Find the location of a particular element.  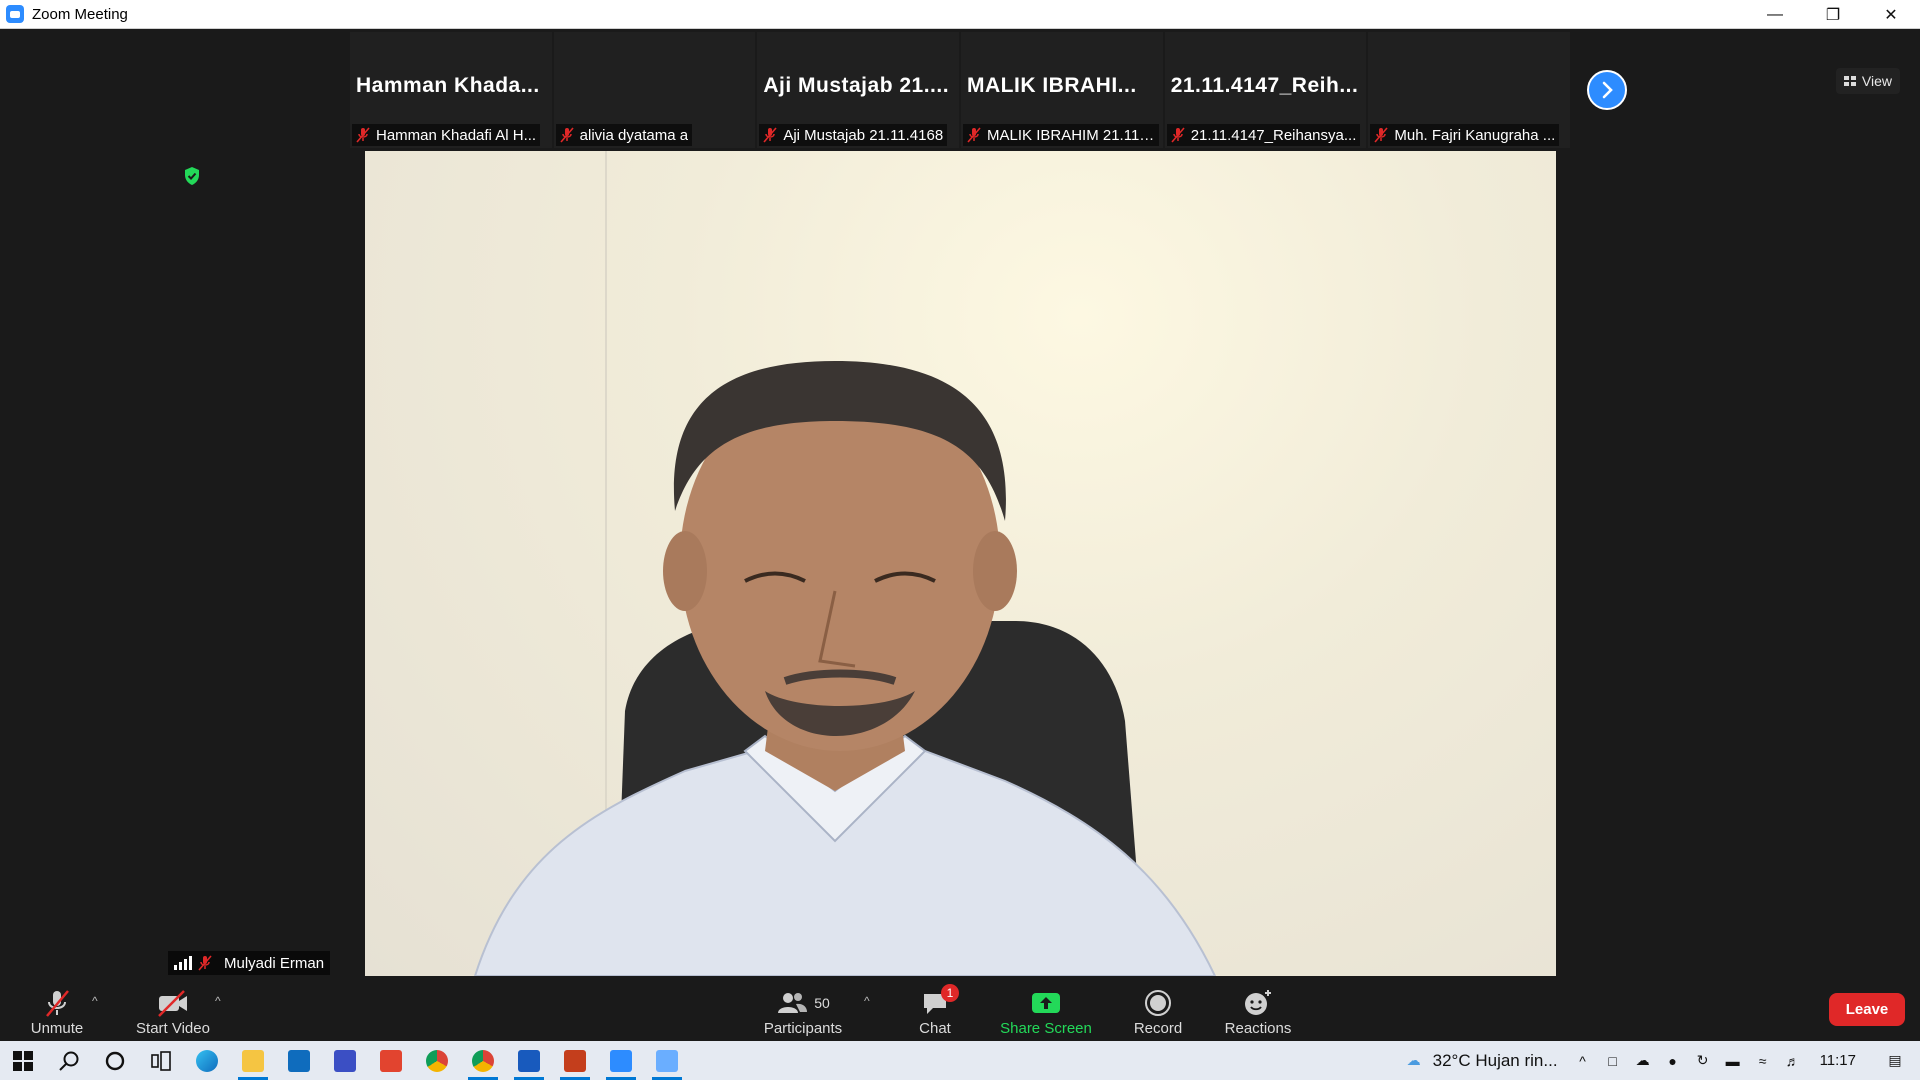

participant-name-tag: Aji Mustajab 21.11.4168 is located at coordinates (853, 135).